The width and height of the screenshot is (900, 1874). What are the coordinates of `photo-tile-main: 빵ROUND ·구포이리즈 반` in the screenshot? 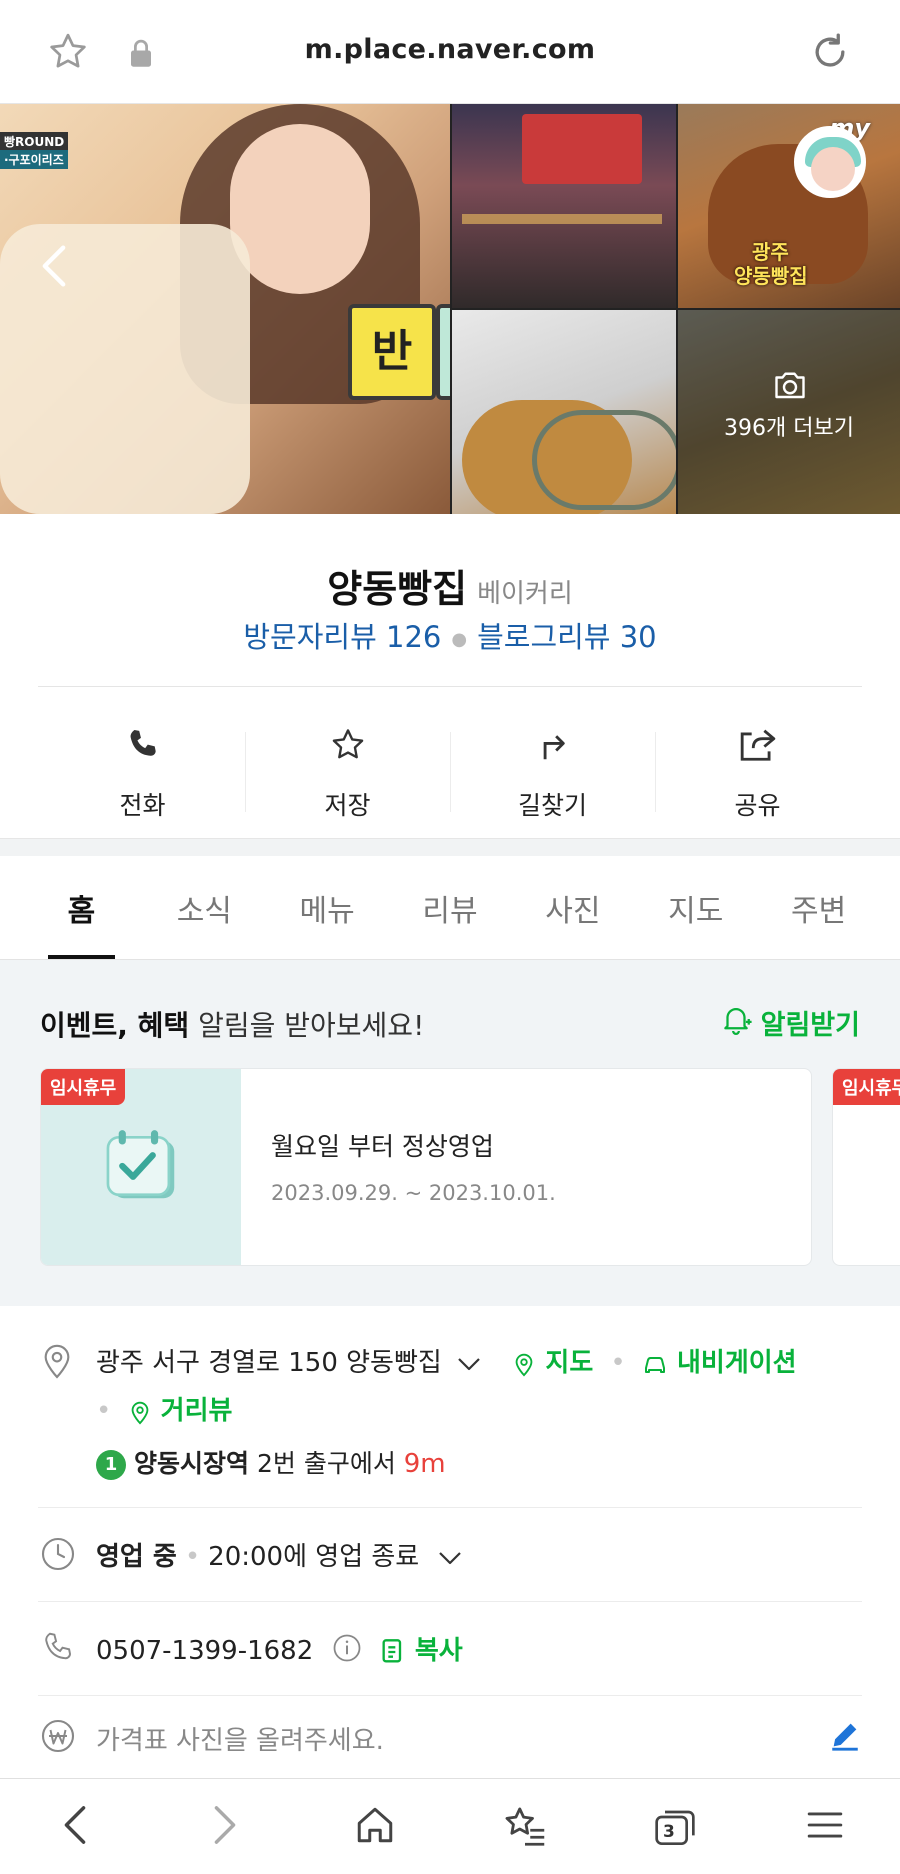 It's located at (225, 309).